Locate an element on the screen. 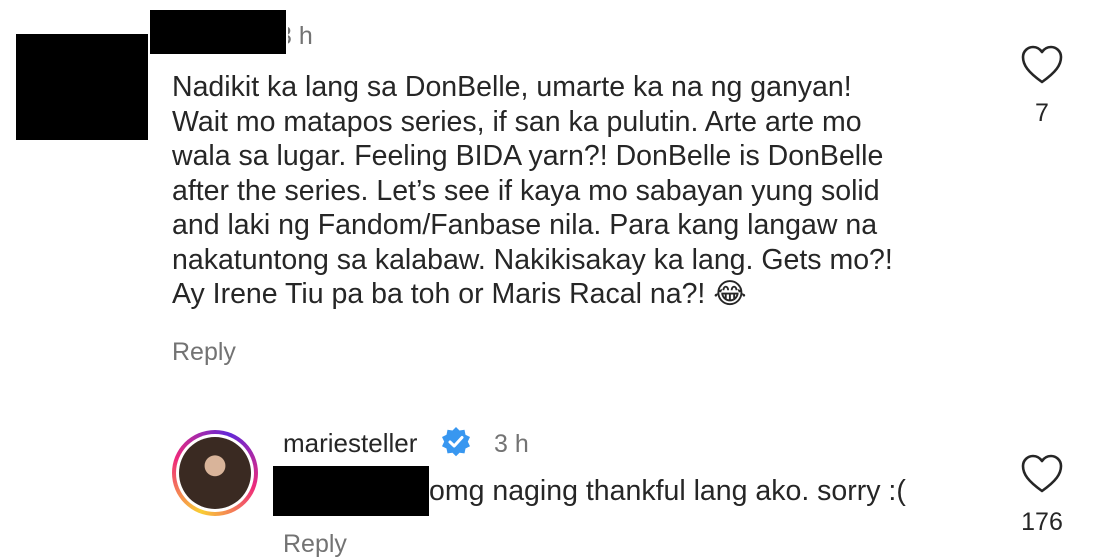  comment-like-count: 7 is located at coordinates (1042, 113).